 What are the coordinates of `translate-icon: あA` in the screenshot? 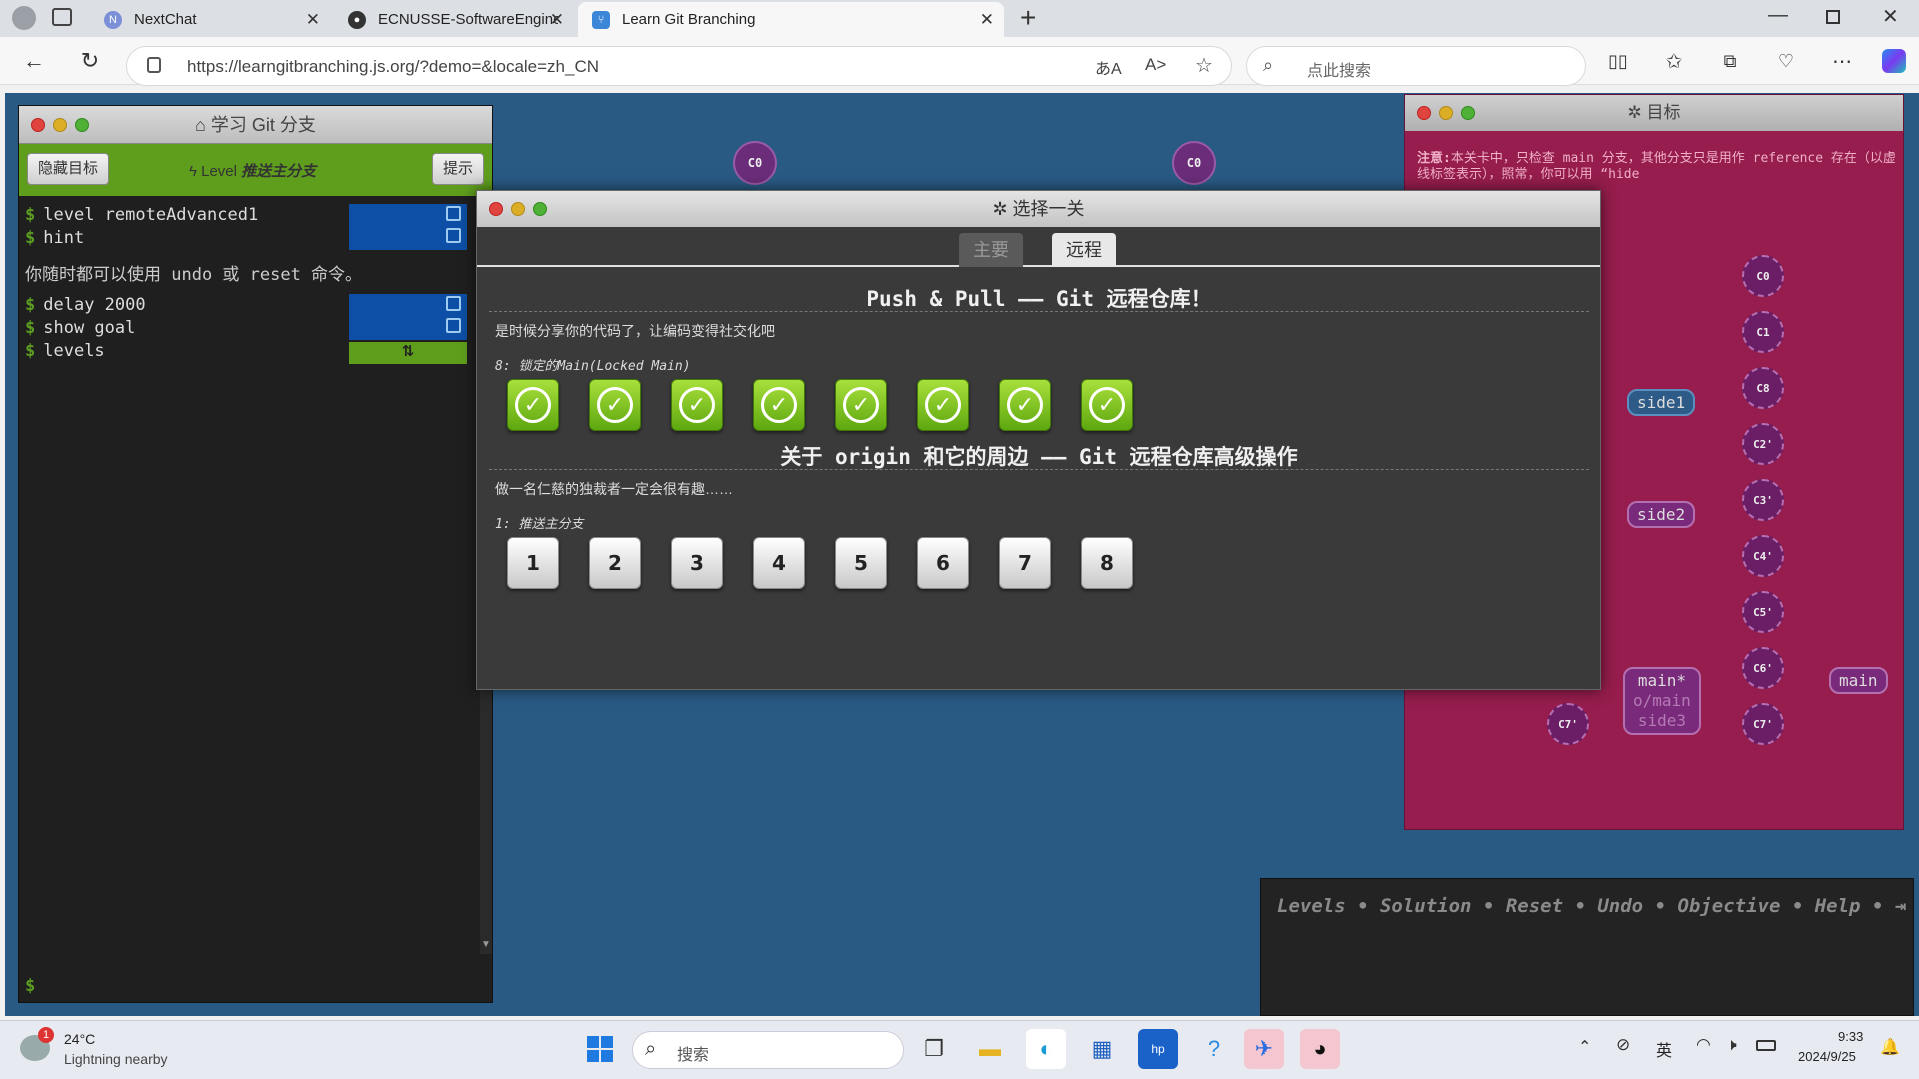 It's located at (1108, 67).